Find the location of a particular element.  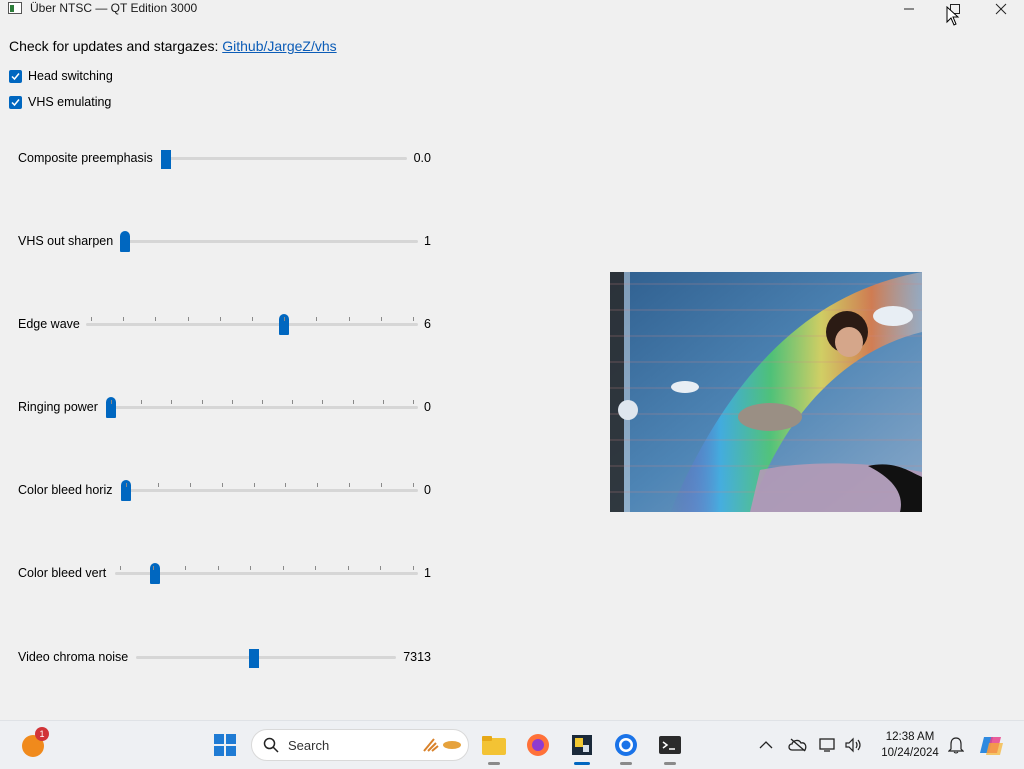

app-icon is located at coordinates (582, 745).